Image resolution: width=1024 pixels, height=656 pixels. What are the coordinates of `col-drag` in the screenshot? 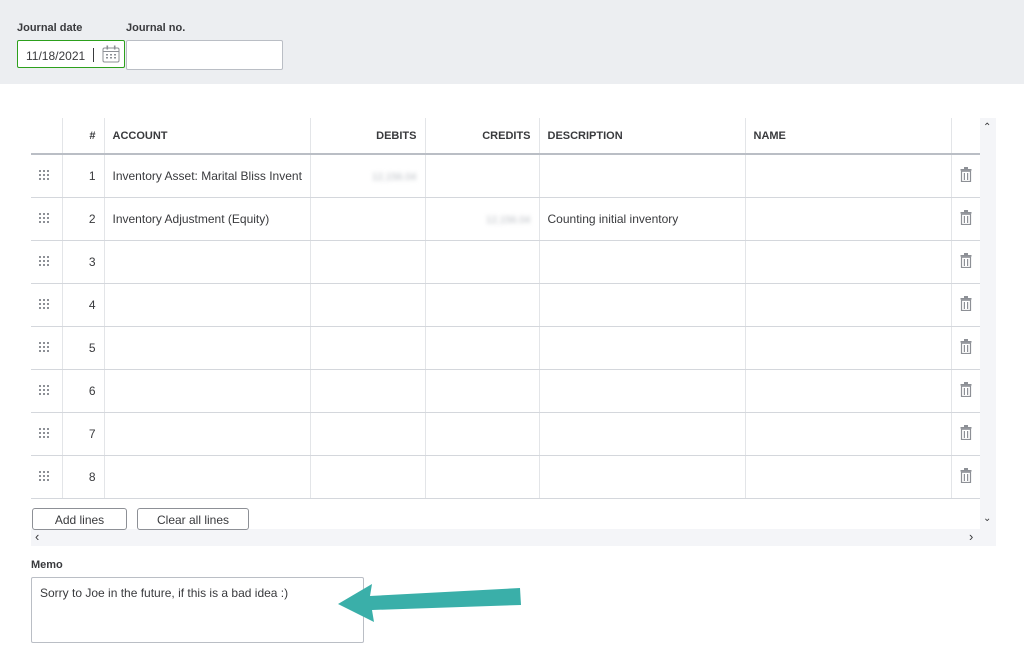 It's located at (47, 136).